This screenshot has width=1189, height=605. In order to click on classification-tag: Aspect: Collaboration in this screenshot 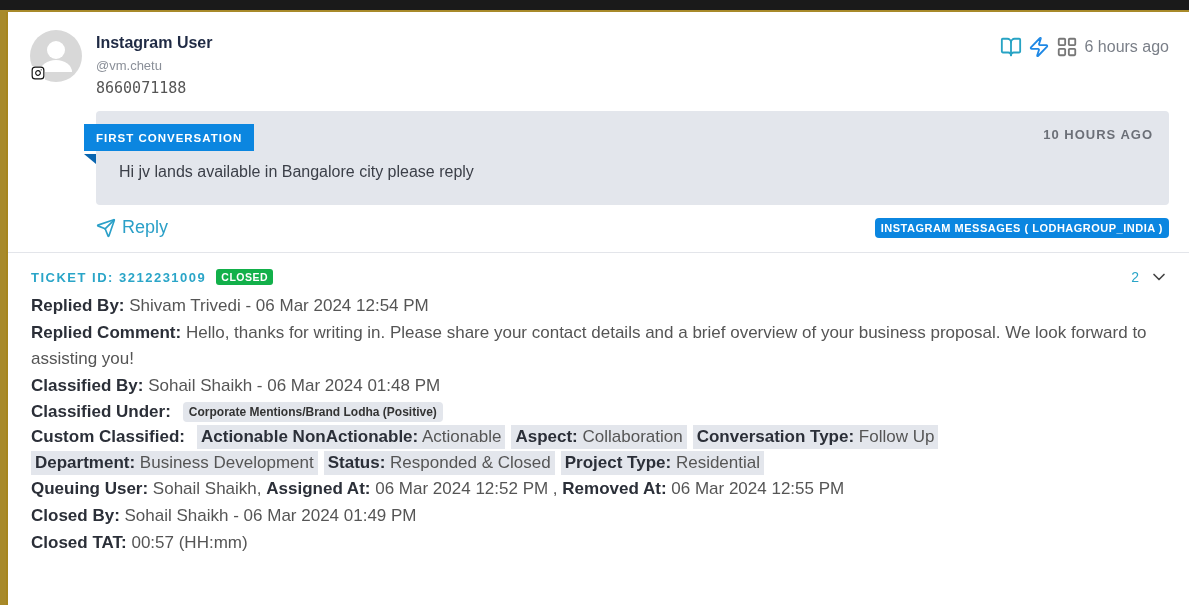, I will do `click(599, 437)`.